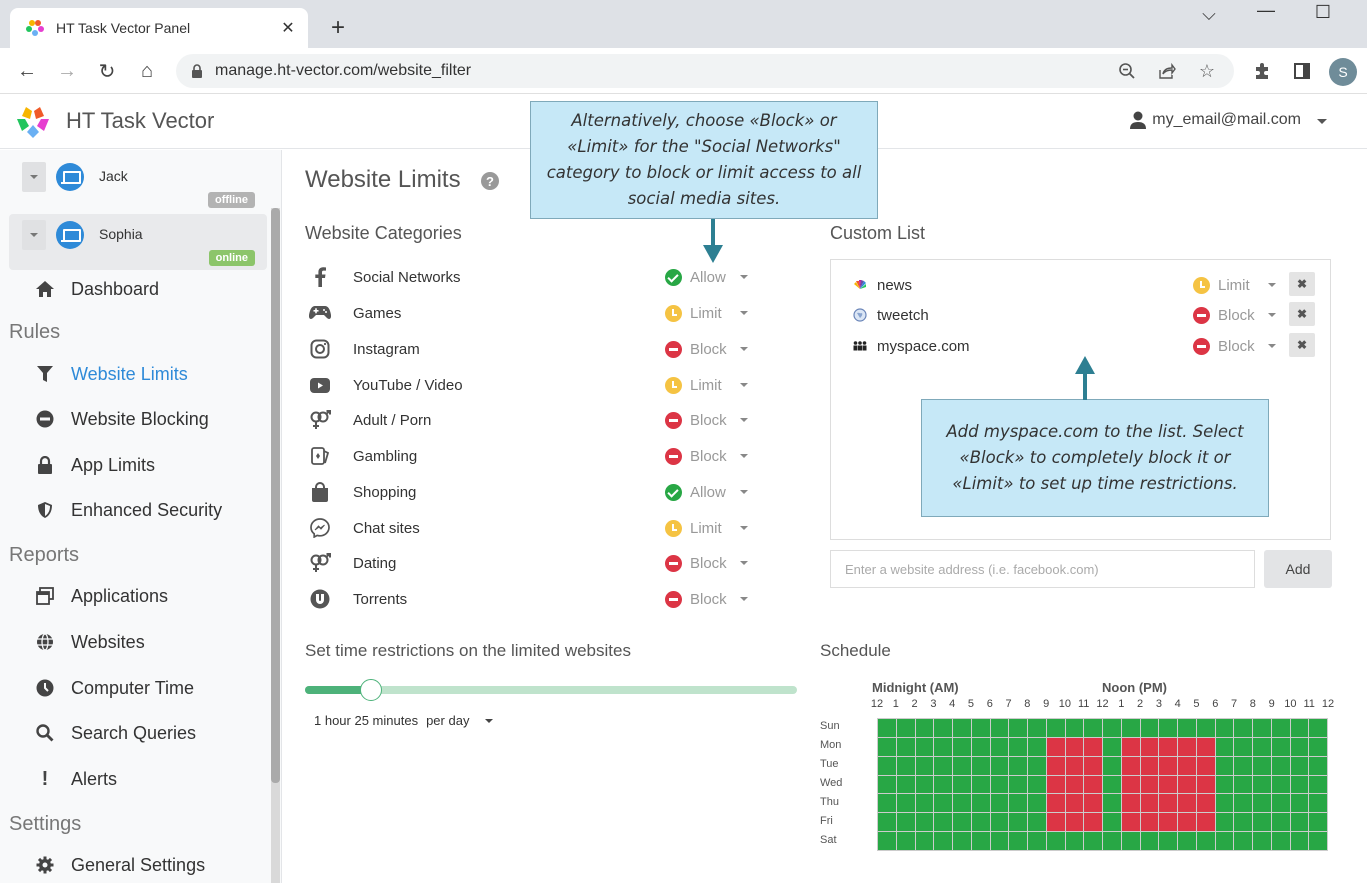 This screenshot has height=883, width=1367. What do you see at coordinates (371, 690) in the screenshot?
I see `slider-thumb` at bounding box center [371, 690].